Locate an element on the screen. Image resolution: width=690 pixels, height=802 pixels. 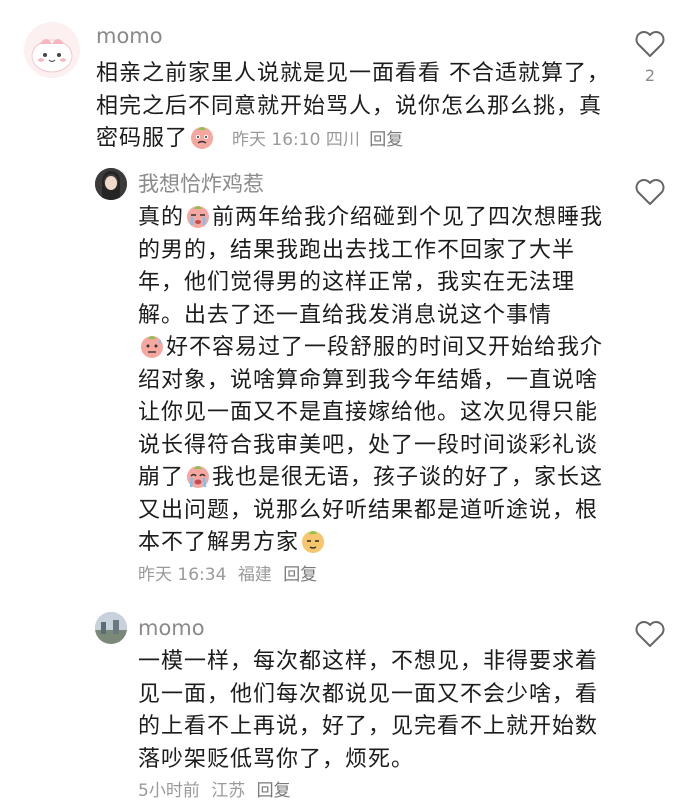
comment-meta: 昨天 16:34 福建 回复 is located at coordinates (230, 575).